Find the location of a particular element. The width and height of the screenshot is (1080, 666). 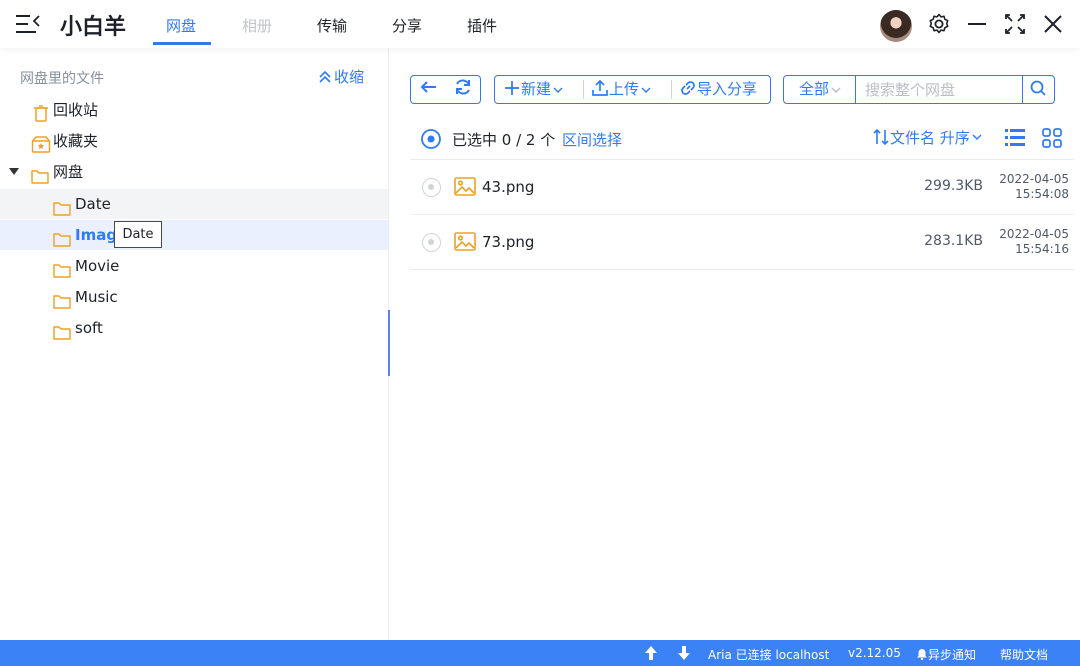

sidebar-item-image: Image is located at coordinates (194, 235).